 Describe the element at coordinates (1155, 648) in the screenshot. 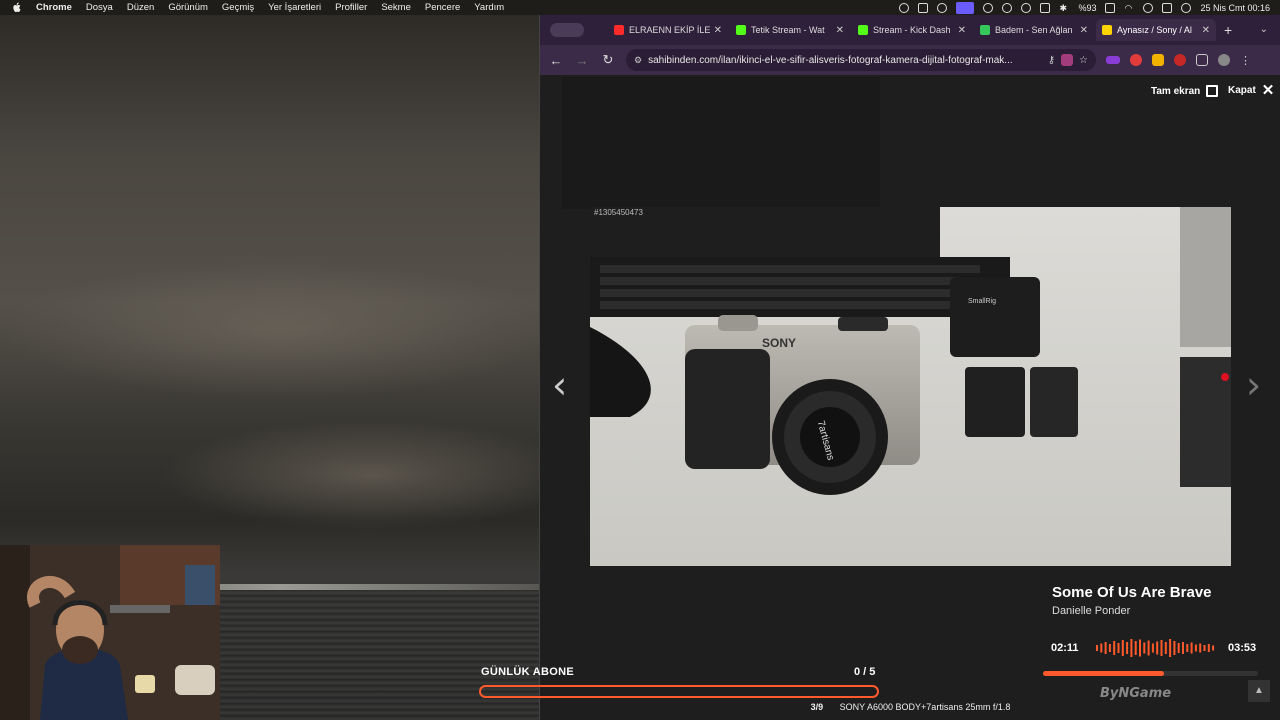

I see `audio-waveform-icon` at that location.